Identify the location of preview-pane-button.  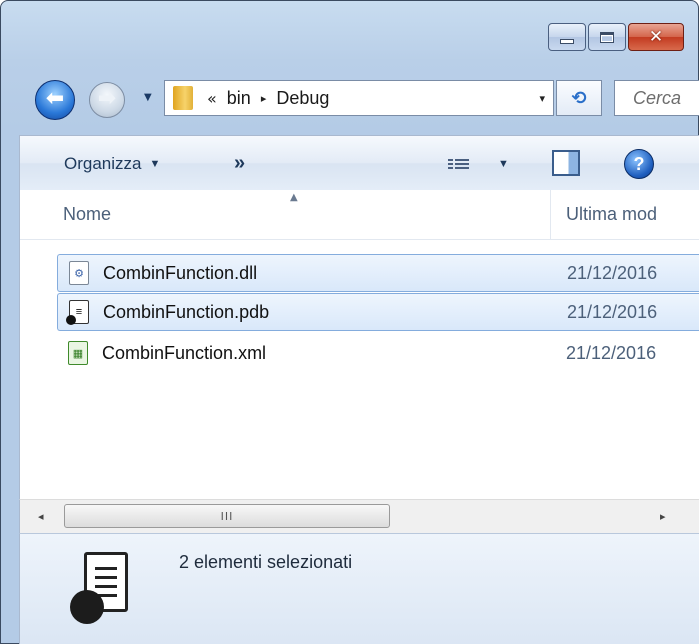
(566, 163).